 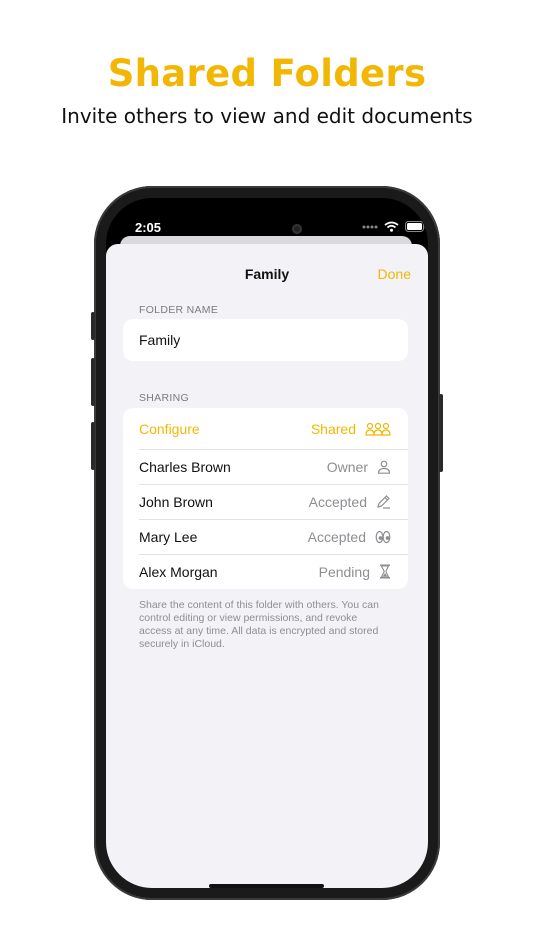 I want to click on wifi-icon, so click(x=391, y=226).